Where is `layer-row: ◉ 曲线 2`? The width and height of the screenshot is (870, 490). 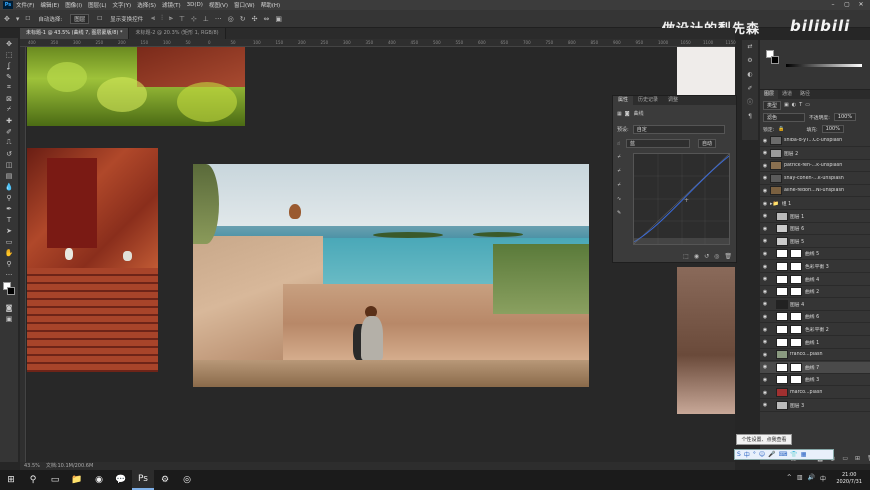
layer-row: ◉ 曲线 2 is located at coordinates (815, 292).